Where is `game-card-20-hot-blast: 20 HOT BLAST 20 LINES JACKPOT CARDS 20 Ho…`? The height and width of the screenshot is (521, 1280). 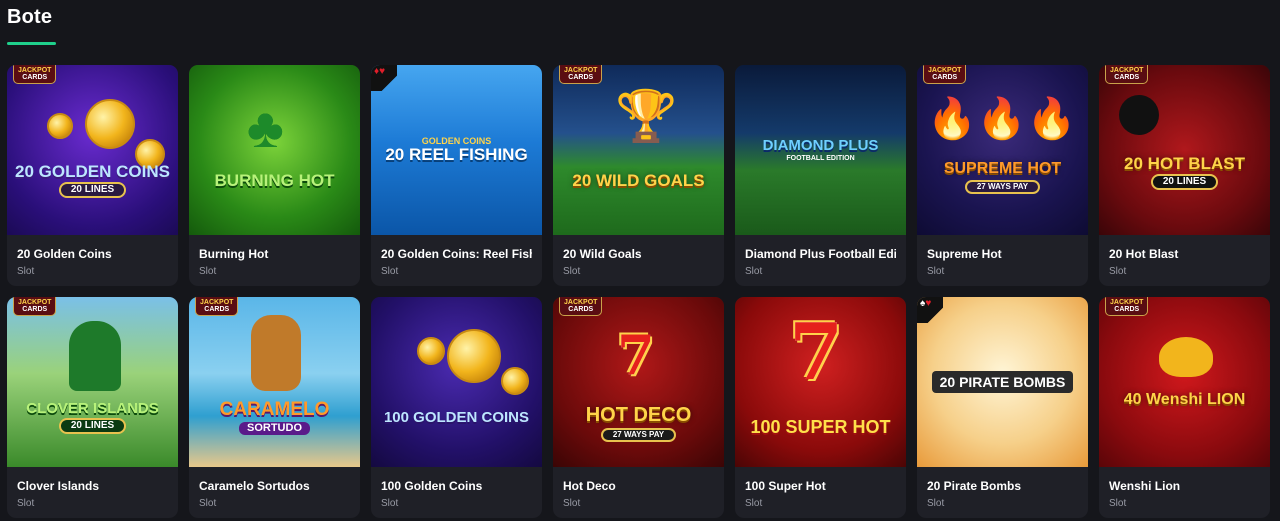 game-card-20-hot-blast: 20 HOT BLAST 20 LINES JACKPOT CARDS 20 Ho… is located at coordinates (1184, 175).